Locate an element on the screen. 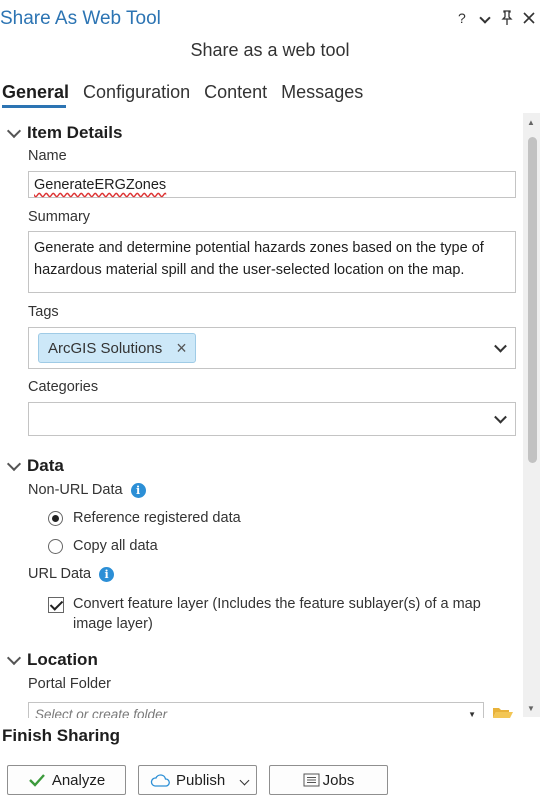  jobs-label: Jobs is located at coordinates (338, 780).